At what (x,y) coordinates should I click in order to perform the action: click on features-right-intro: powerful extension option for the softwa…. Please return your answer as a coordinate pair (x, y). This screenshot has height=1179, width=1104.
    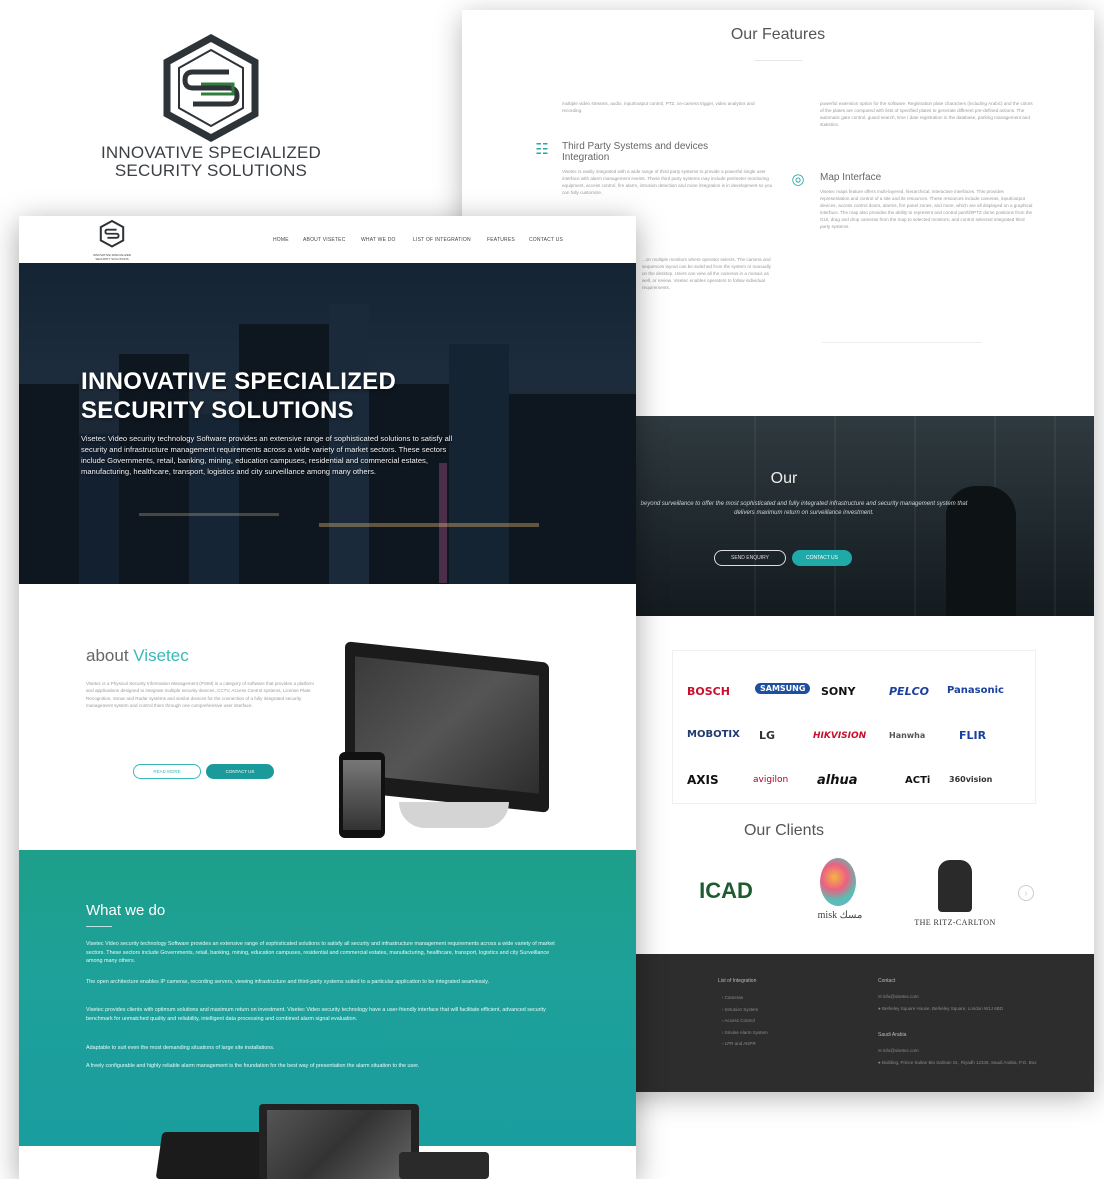
    Looking at the image, I should click on (926, 114).